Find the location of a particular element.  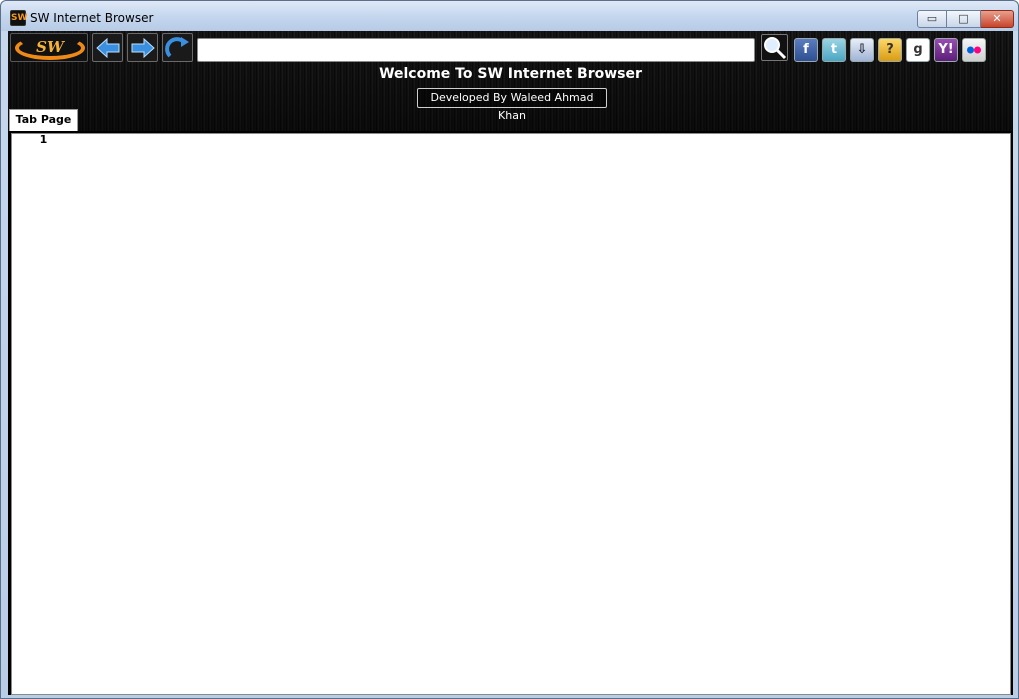

arrow-right-icon is located at coordinates (143, 48).